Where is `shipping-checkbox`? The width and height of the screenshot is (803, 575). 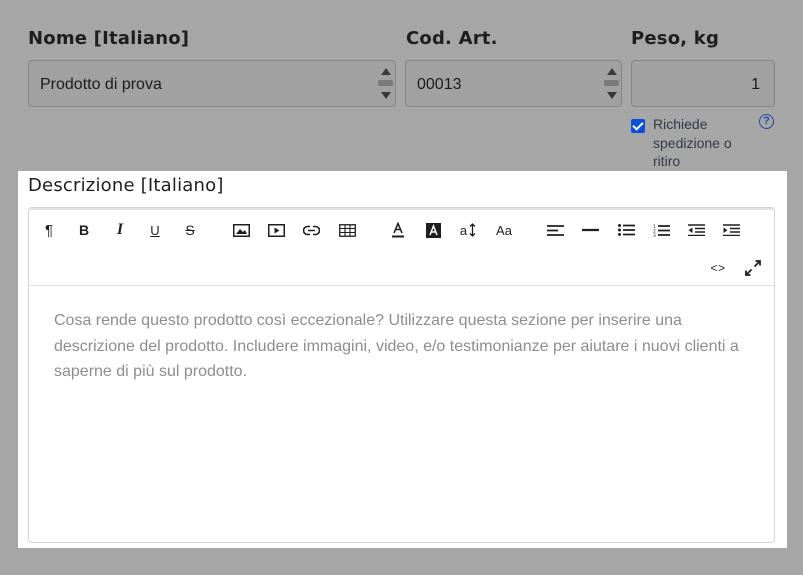 shipping-checkbox is located at coordinates (638, 126).